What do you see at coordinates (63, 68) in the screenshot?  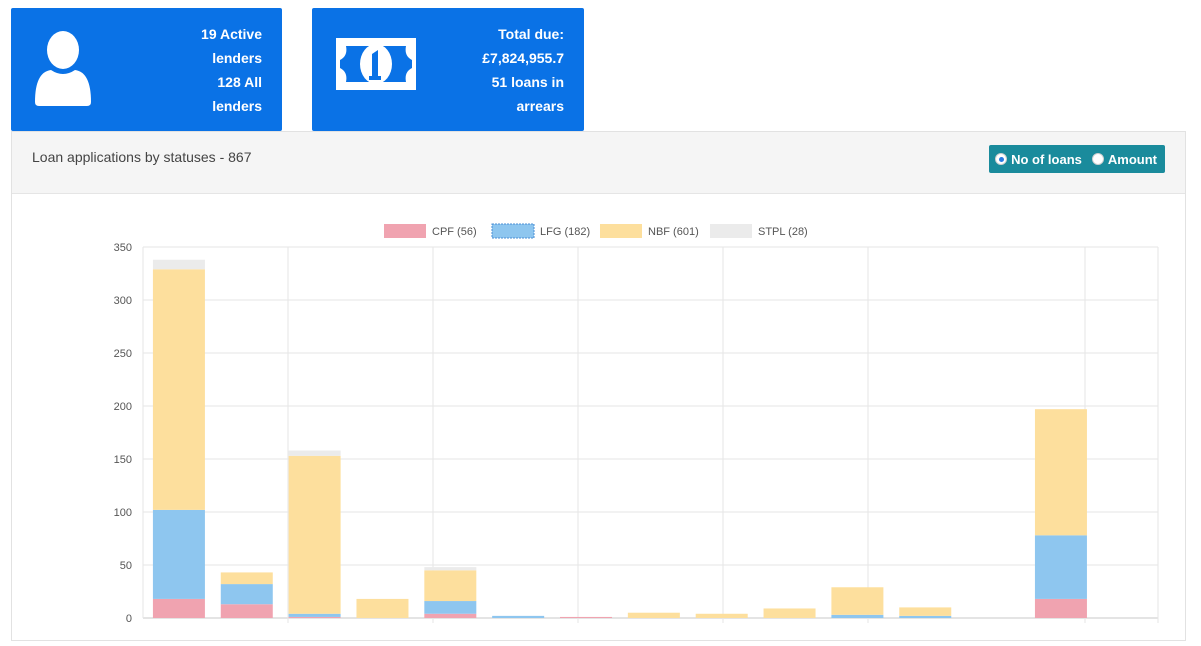 I see `user-icon` at bounding box center [63, 68].